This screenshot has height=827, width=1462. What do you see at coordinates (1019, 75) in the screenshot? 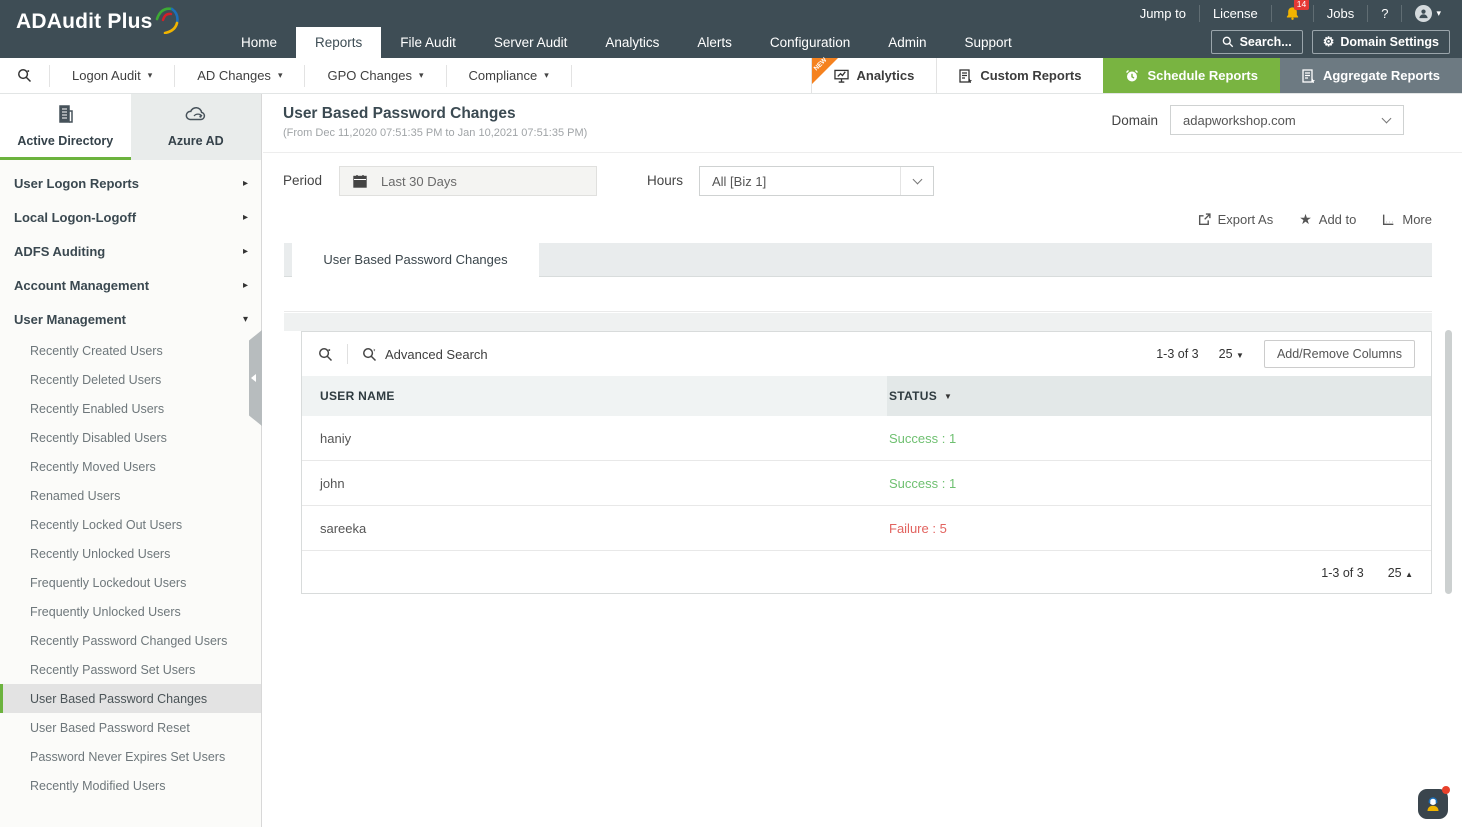
I see `custom-reports-button: Custom Reports` at bounding box center [1019, 75].